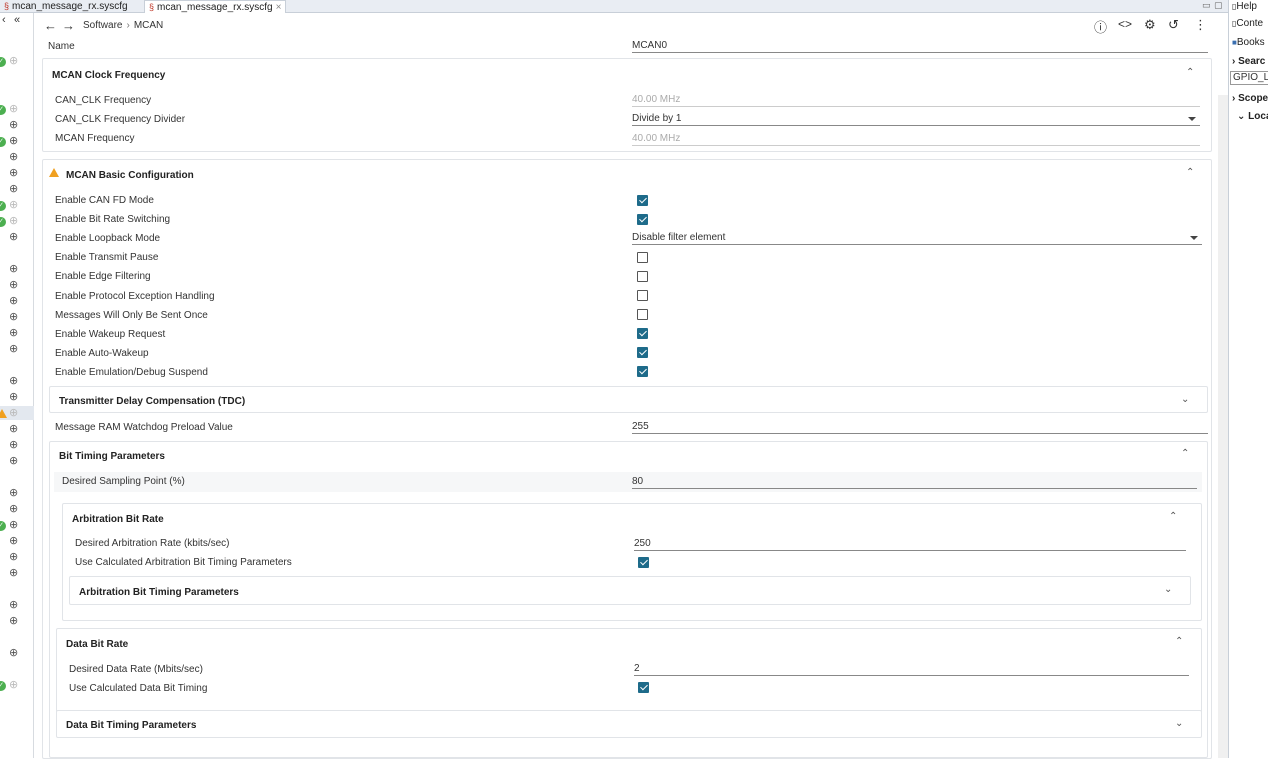 The width and height of the screenshot is (1268, 759). Describe the element at coordinates (1206, 5) in the screenshot. I see `minimize-icon: ▭` at that location.